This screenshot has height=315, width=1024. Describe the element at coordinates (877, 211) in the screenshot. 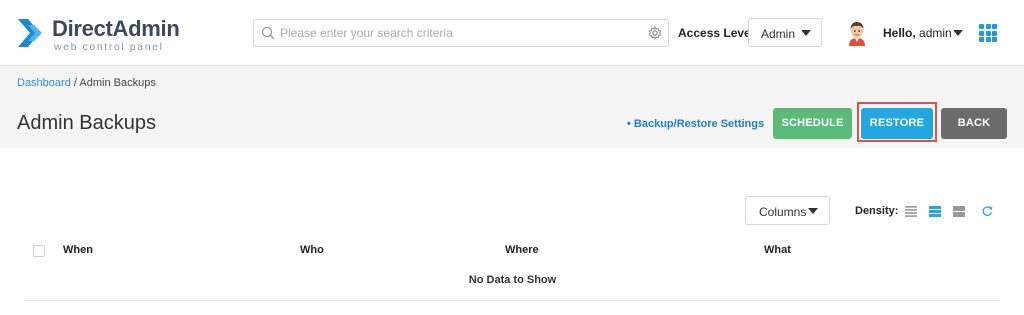

I see `density-label: Density:` at that location.